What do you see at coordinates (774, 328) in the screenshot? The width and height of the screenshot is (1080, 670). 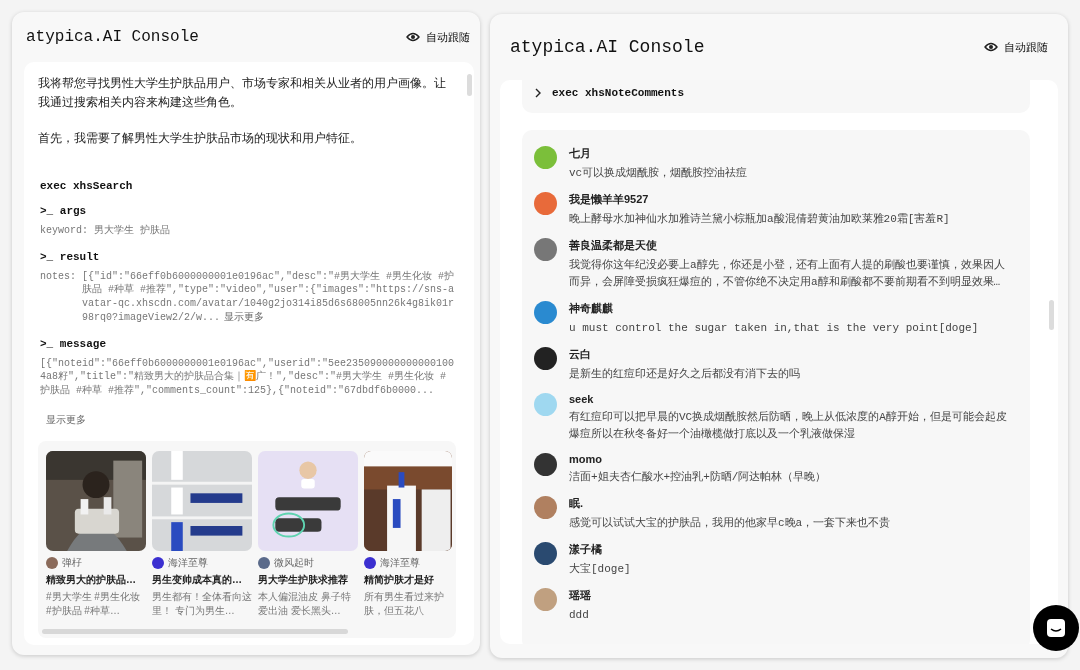 I see `comment-text: u must control the sugar taken in,that is the very point[doge]` at bounding box center [774, 328].